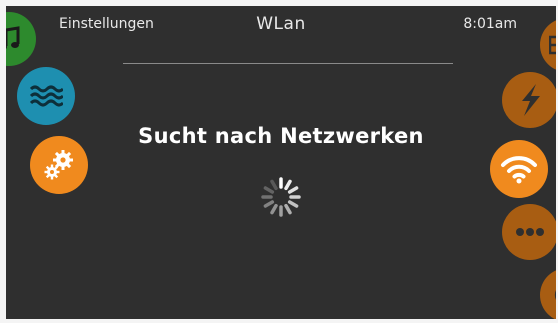 Image resolution: width=558 pixels, height=323 pixels. I want to click on more-icon, so click(530, 232).